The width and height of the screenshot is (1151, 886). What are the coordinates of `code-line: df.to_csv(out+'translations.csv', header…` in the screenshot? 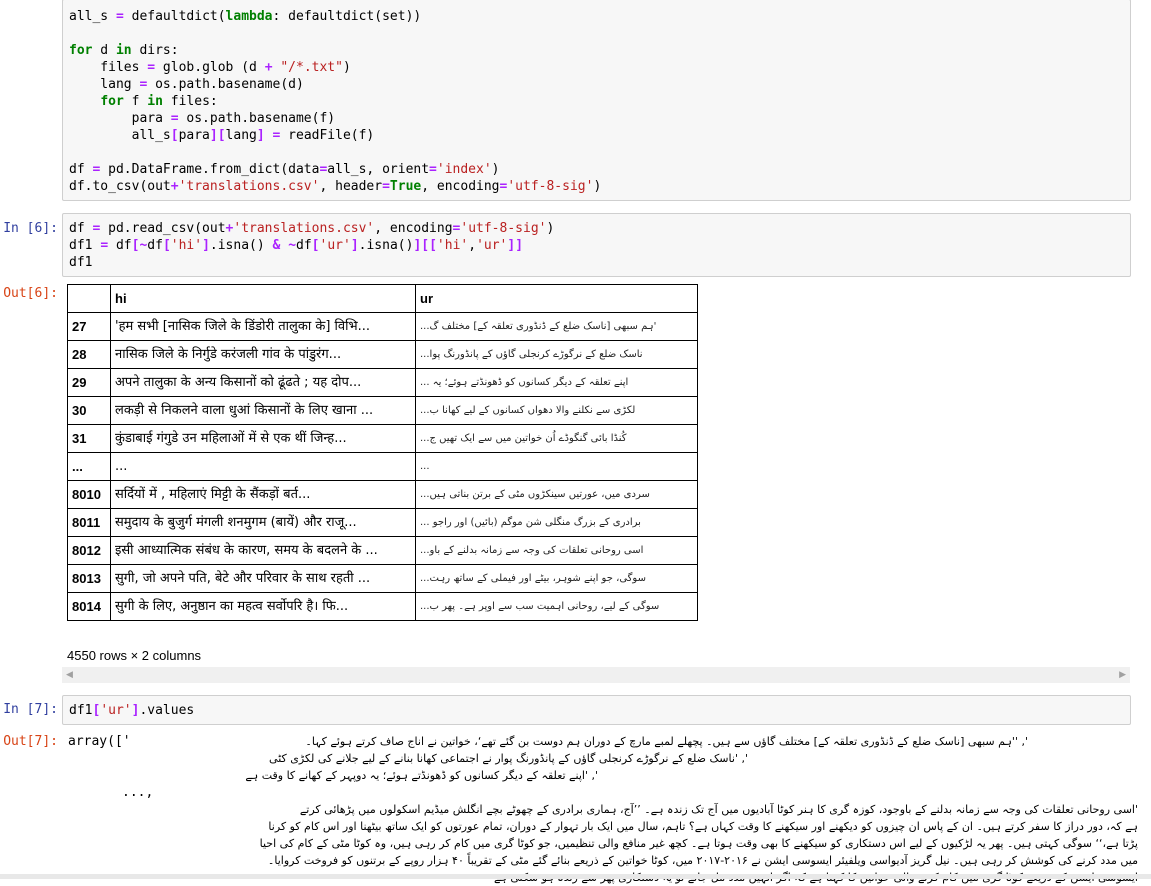 It's located at (335, 186).